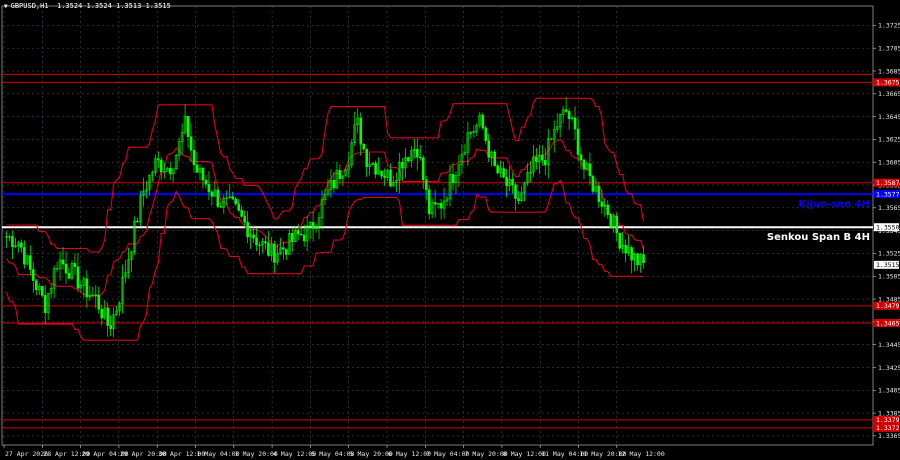 The image size is (900, 460). I want to click on x-tick-label: 5 May 20:00, so click(371, 454).